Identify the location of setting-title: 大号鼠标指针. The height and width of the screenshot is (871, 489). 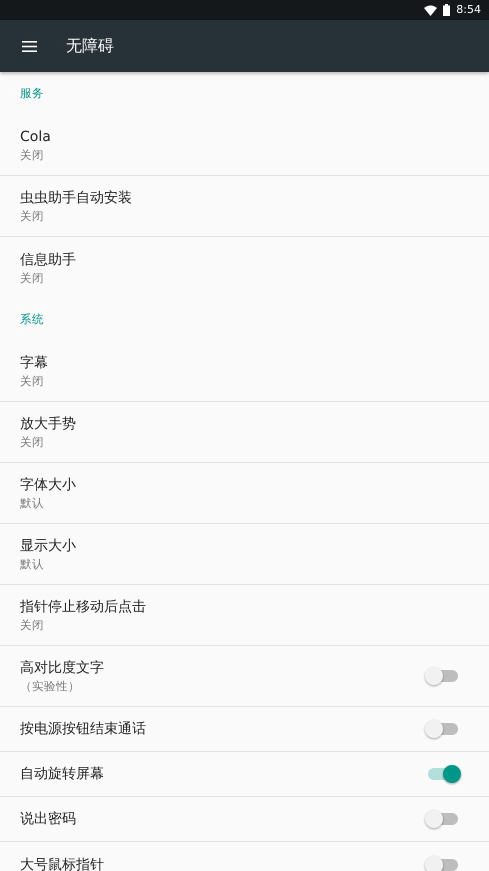
(62, 863).